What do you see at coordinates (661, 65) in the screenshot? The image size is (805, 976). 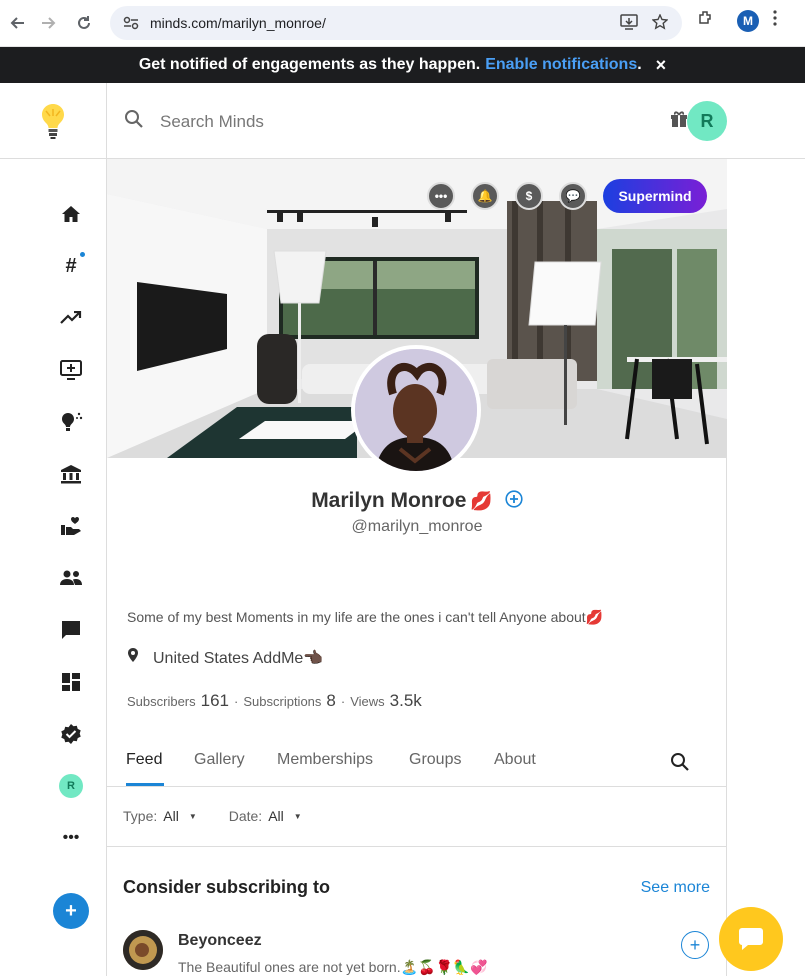 I see `banner-close-icon: ×` at bounding box center [661, 65].